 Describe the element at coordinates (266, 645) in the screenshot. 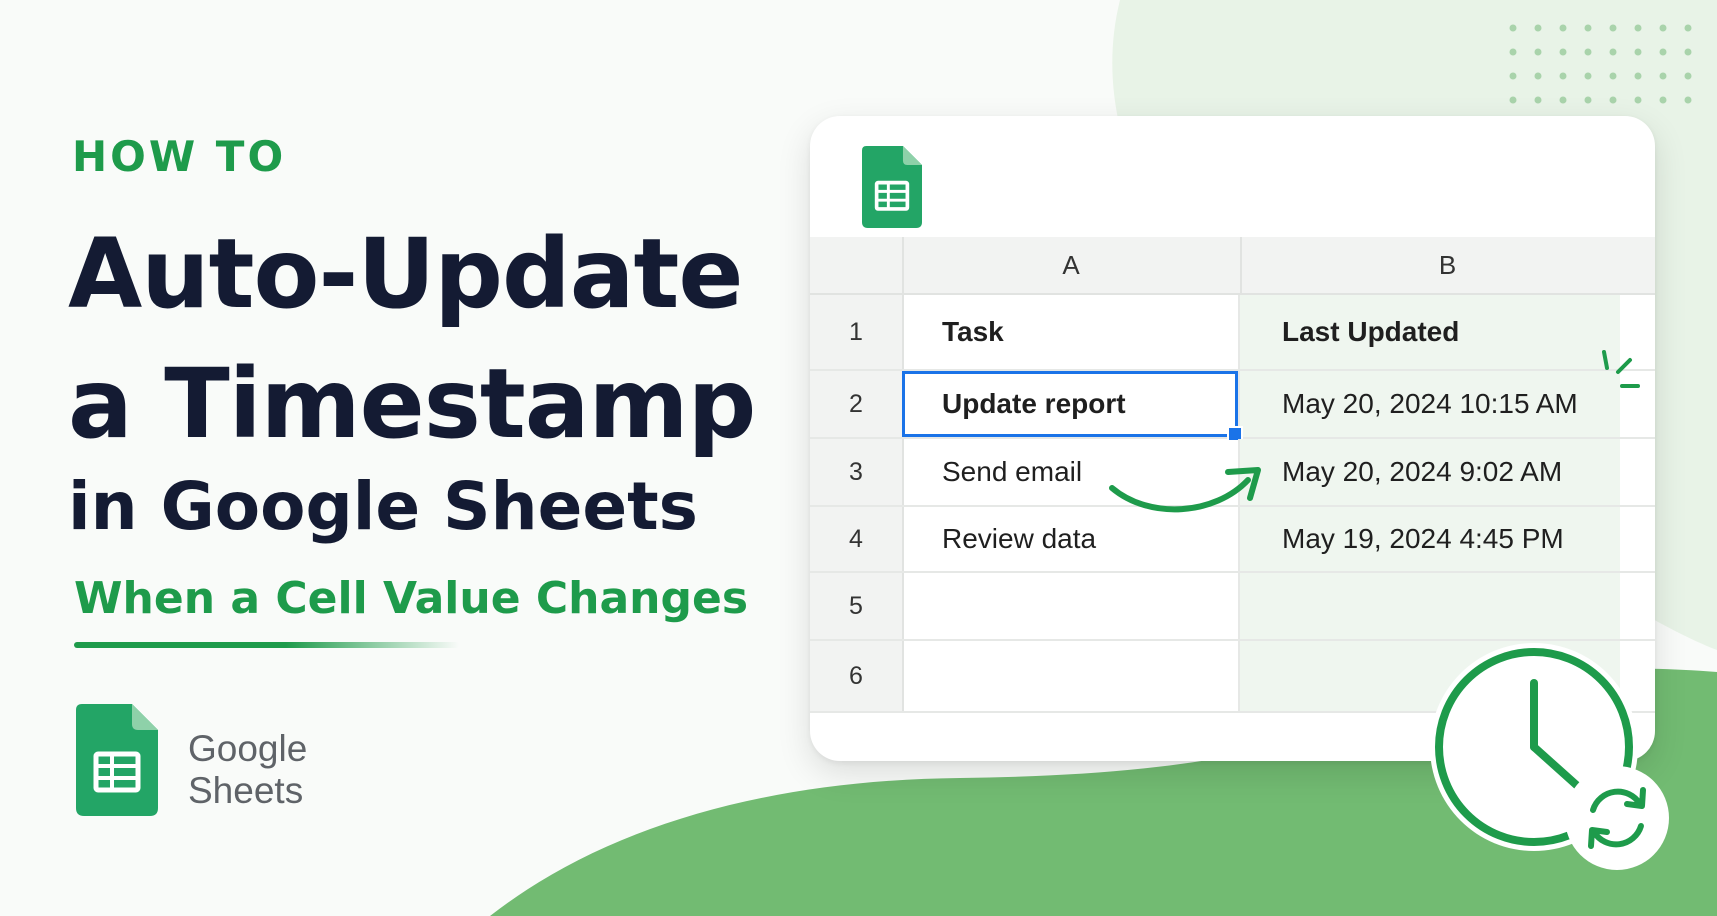

I see `subtitle-underline` at that location.